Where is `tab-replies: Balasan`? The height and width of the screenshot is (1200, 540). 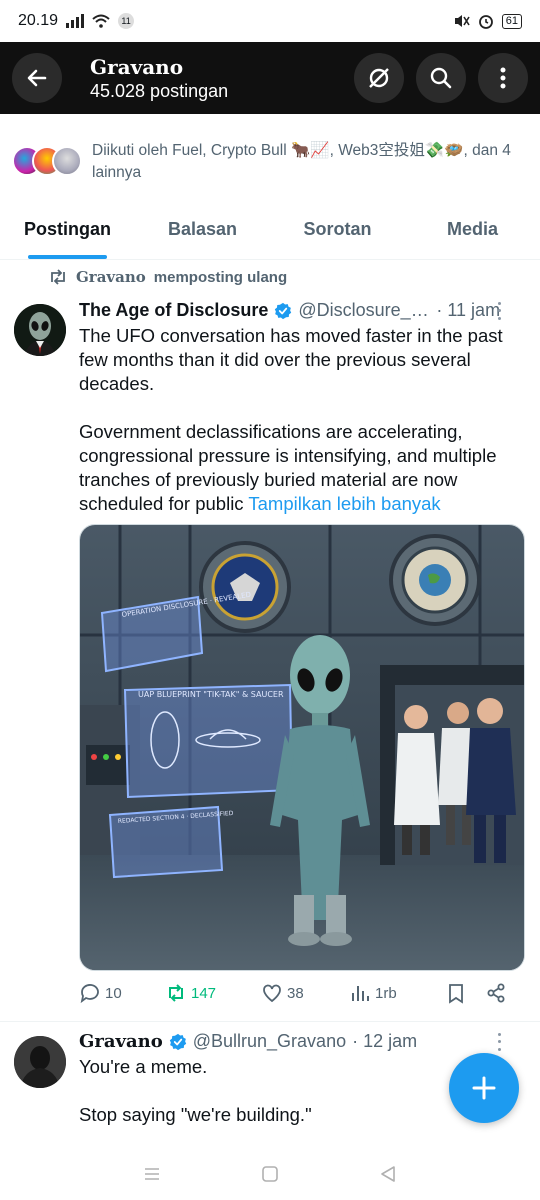 tab-replies: Balasan is located at coordinates (202, 229).